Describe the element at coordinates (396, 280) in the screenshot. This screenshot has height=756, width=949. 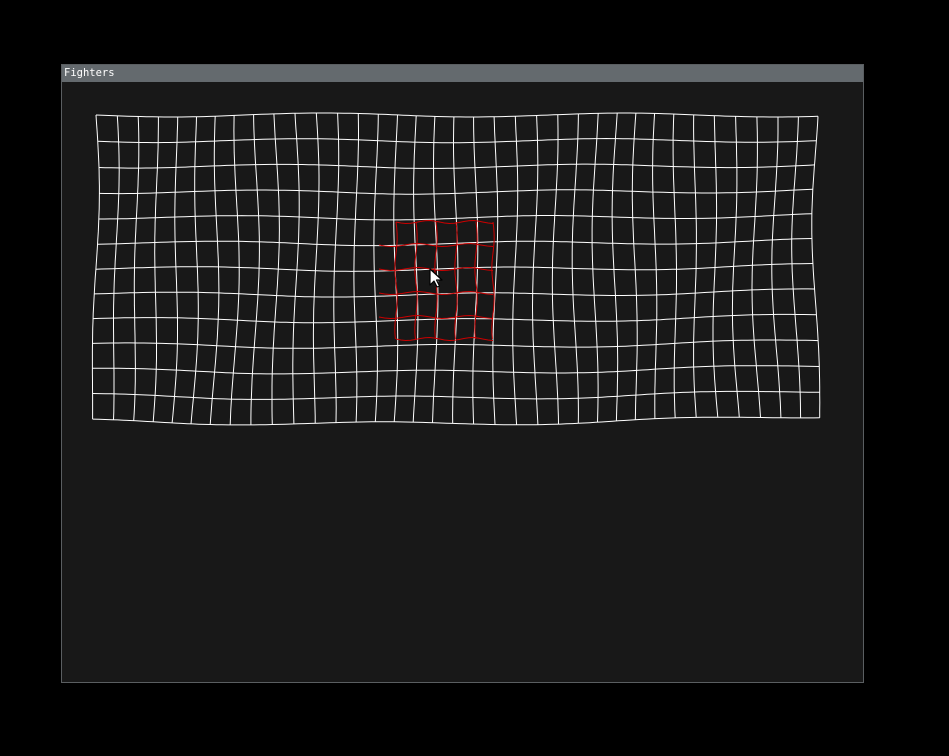
I see `mesh-highlight-column` at that location.